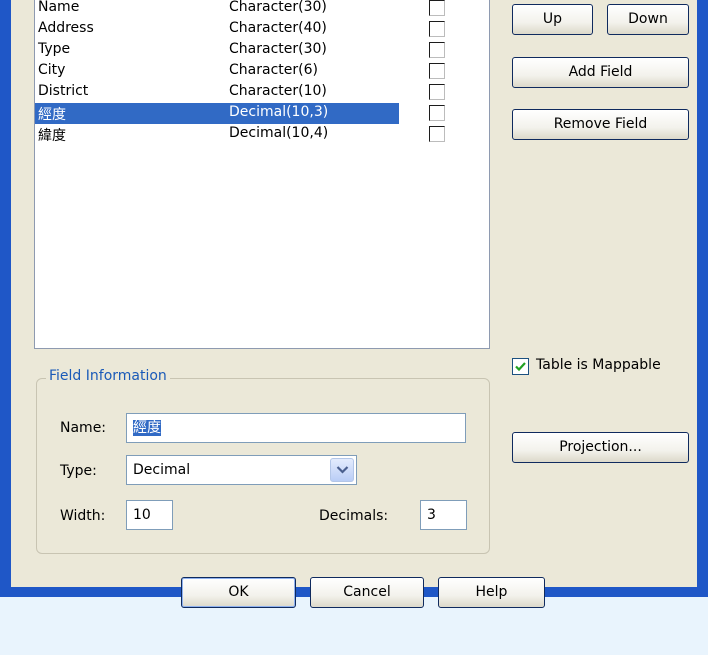  Describe the element at coordinates (279, 133) in the screenshot. I see `field-type-cell: Decimal(10,4)` at that location.